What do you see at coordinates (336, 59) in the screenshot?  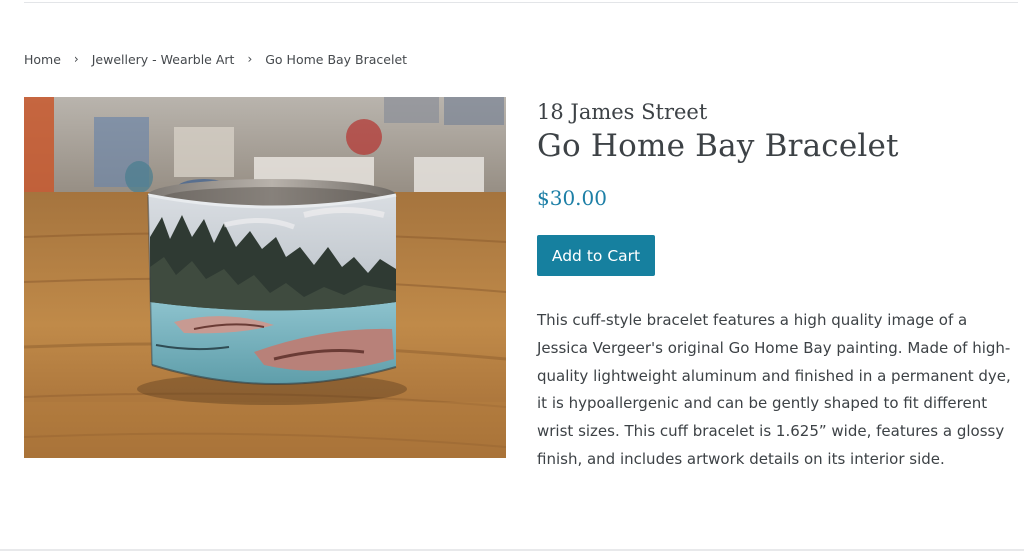 I see `breadcrumb-current-page: Go Home Bay Bracelet` at bounding box center [336, 59].